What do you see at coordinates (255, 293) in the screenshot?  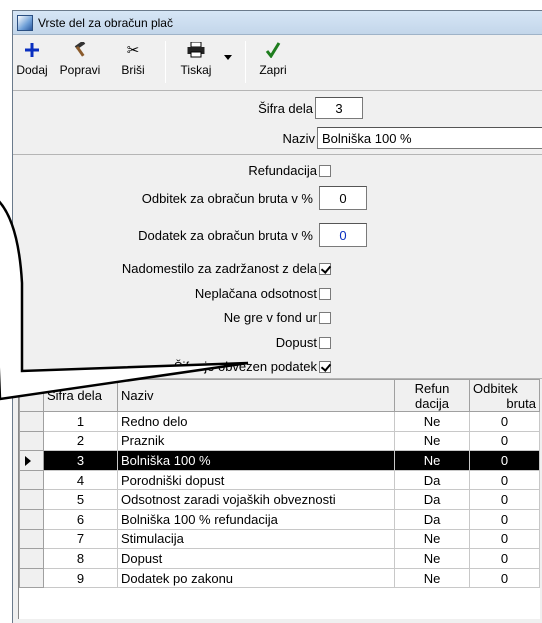 I see `unpaid-label: Neplačana odsotnost` at bounding box center [255, 293].